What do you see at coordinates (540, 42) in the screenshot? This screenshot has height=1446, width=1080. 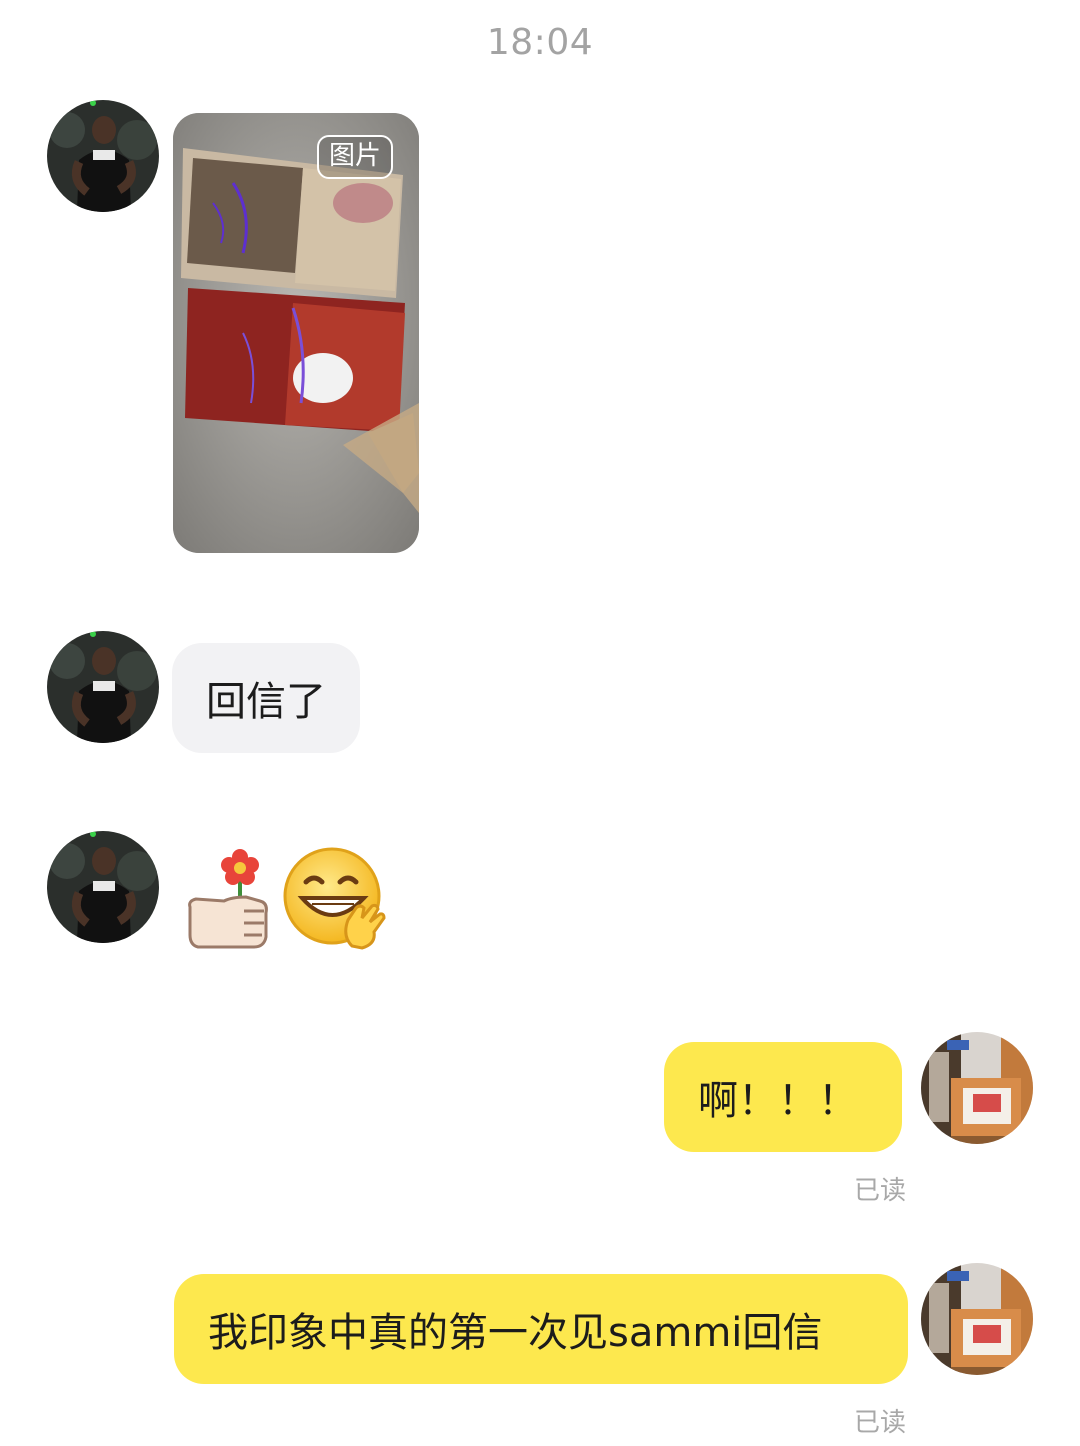 I see `message-timestamp: 18:04` at bounding box center [540, 42].